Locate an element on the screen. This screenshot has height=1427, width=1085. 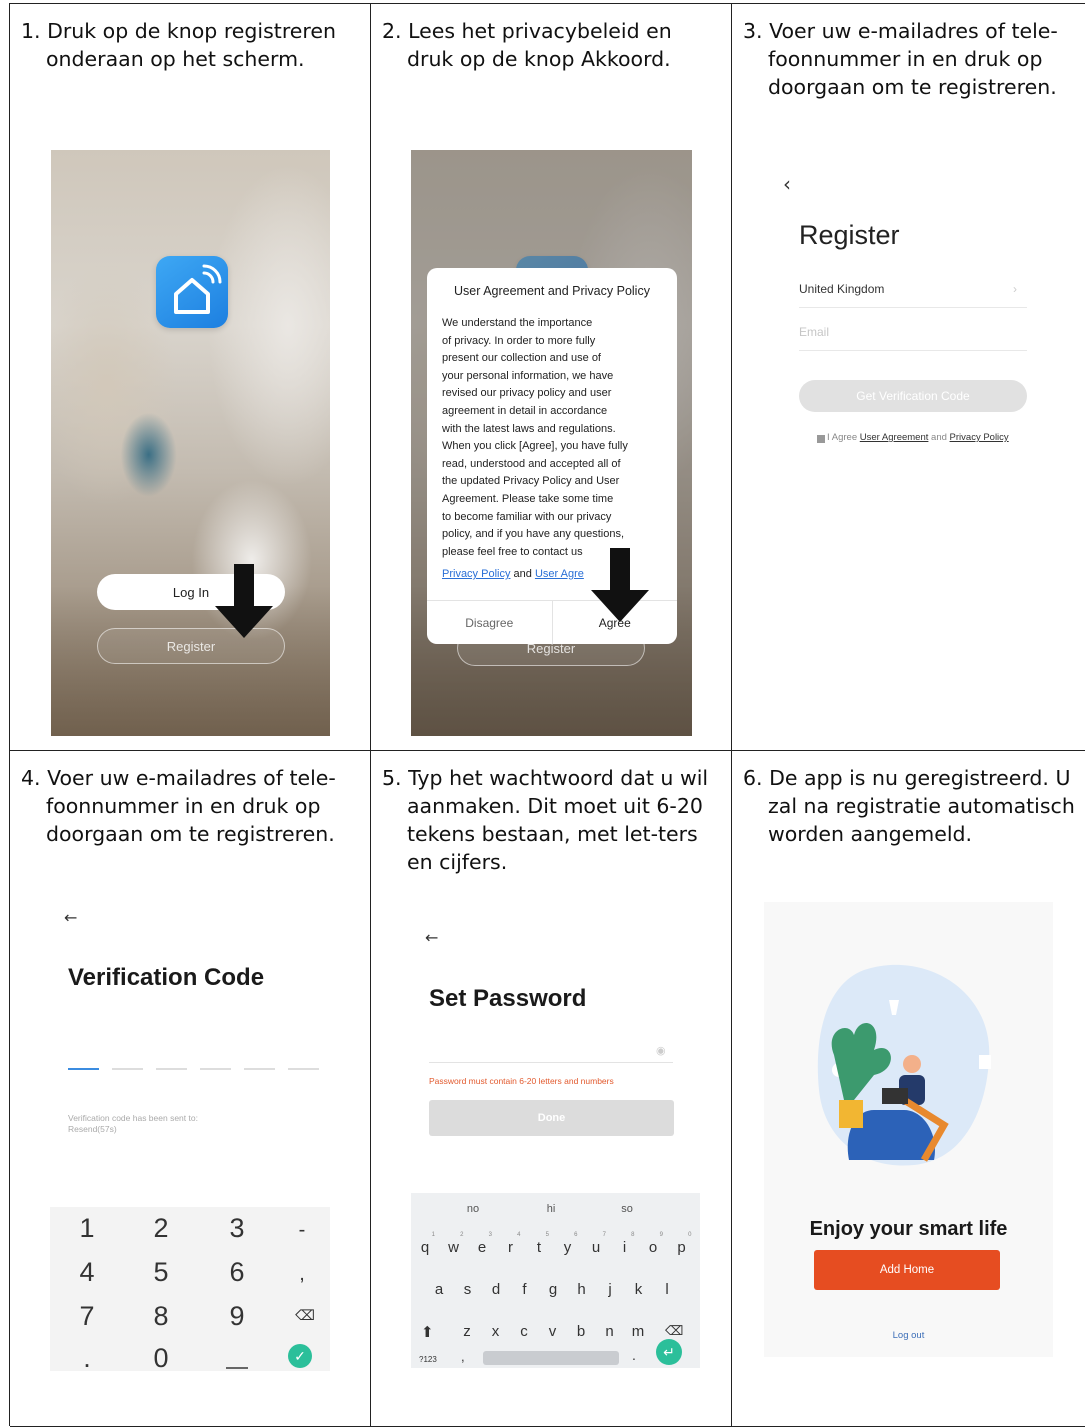
comma-key: , is located at coordinates (463, 1356).